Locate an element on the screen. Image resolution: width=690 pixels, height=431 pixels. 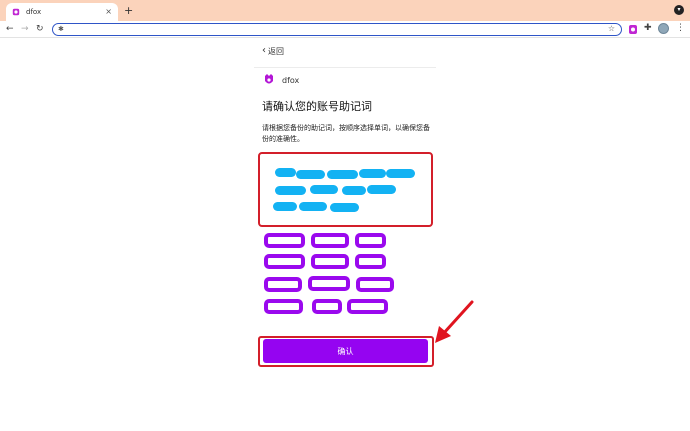
more-menu-icon: ⋮ is located at coordinates (680, 28).